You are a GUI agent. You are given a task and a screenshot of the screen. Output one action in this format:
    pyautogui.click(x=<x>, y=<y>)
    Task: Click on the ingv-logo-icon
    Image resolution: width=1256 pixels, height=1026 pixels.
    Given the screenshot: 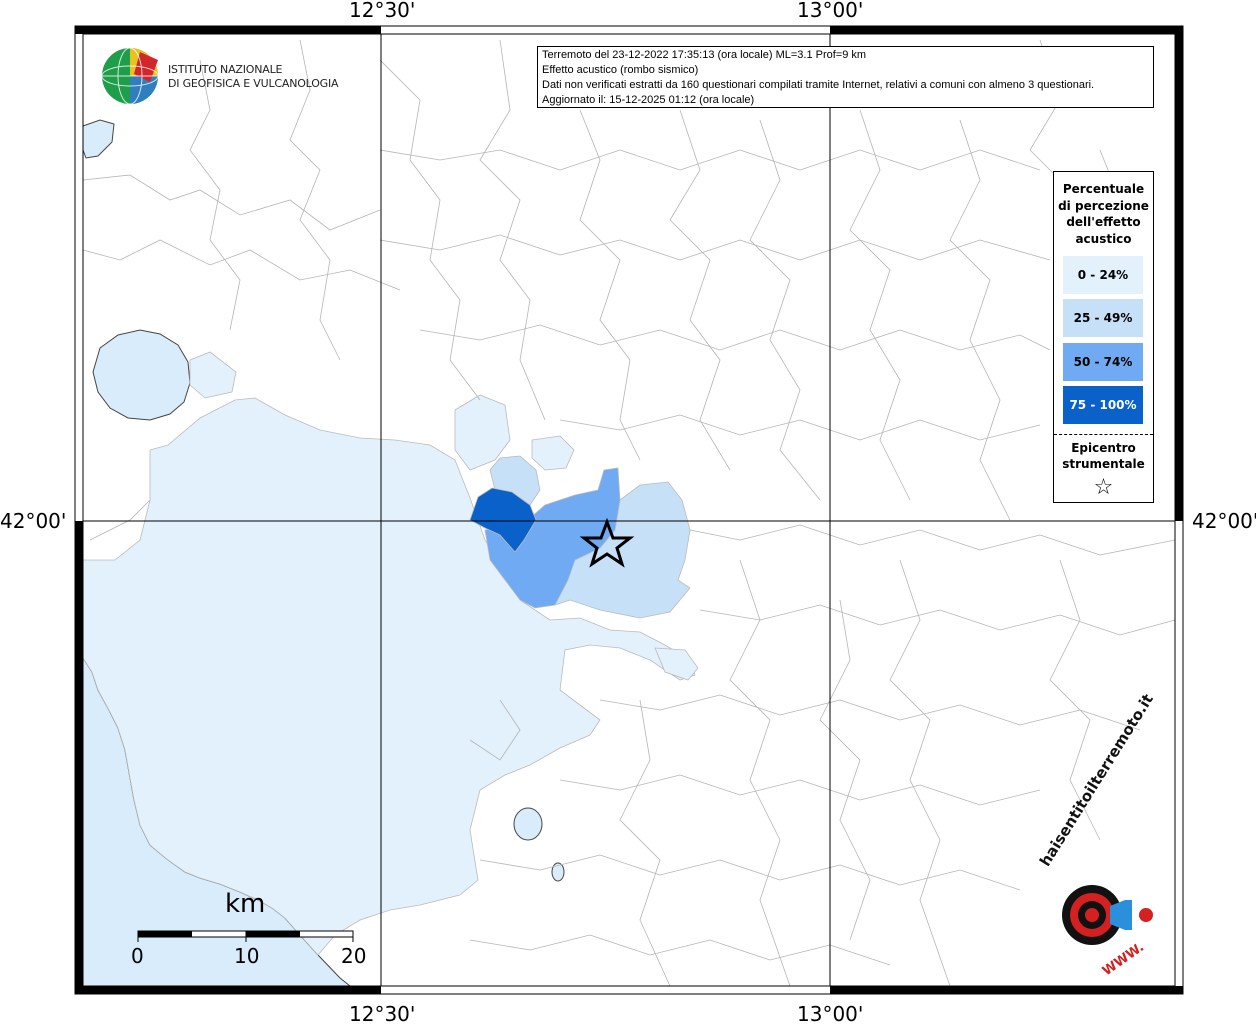 What is the action you would take?
    pyautogui.click(x=130, y=76)
    